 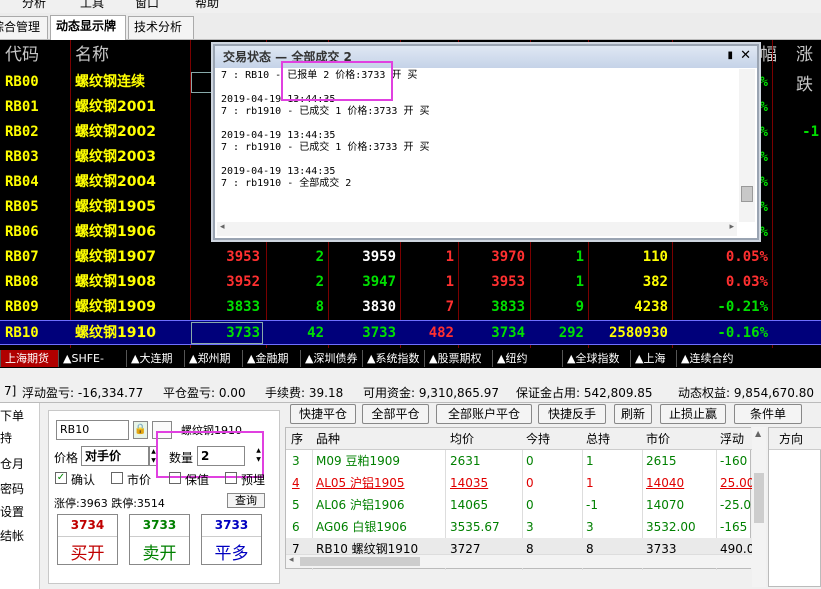 I want to click on position-row: 5 AL06 沪铝1906 14065 0 -1 14070 -25.0, so click(x=519, y=505).